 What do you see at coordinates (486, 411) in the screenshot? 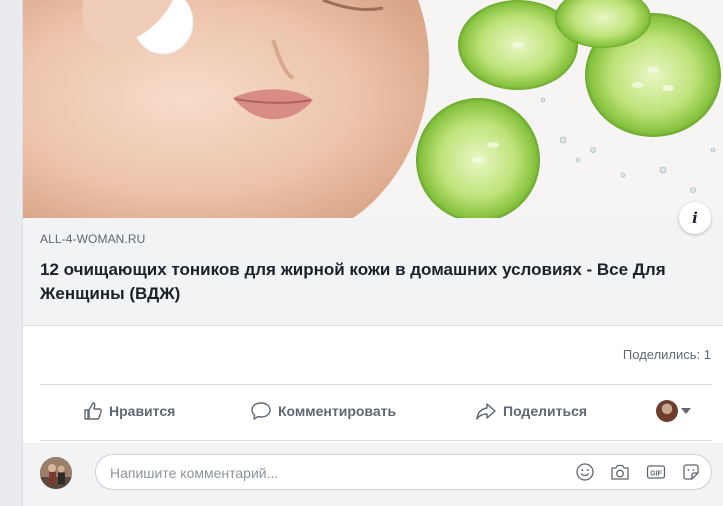
I see `share-arrow-icon` at bounding box center [486, 411].